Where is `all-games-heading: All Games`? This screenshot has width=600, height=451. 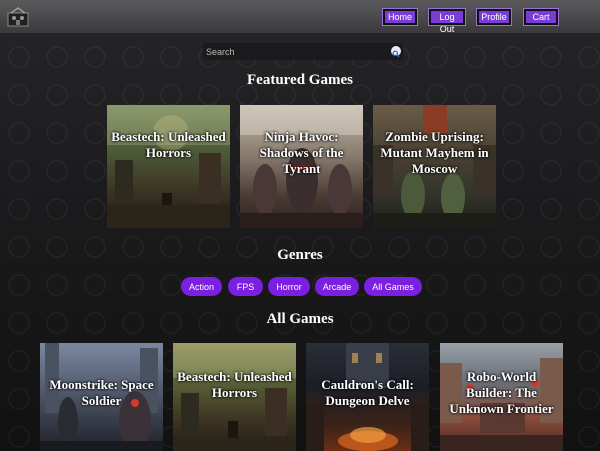
all-games-heading: All Games is located at coordinates (300, 319).